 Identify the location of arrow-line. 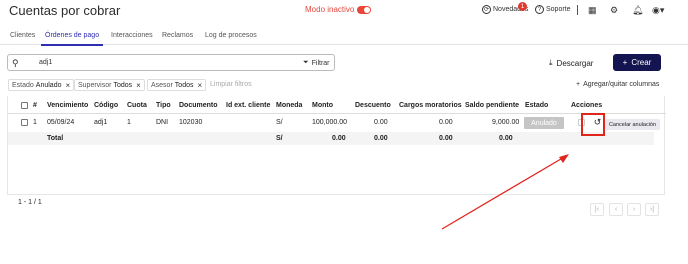
(504, 192).